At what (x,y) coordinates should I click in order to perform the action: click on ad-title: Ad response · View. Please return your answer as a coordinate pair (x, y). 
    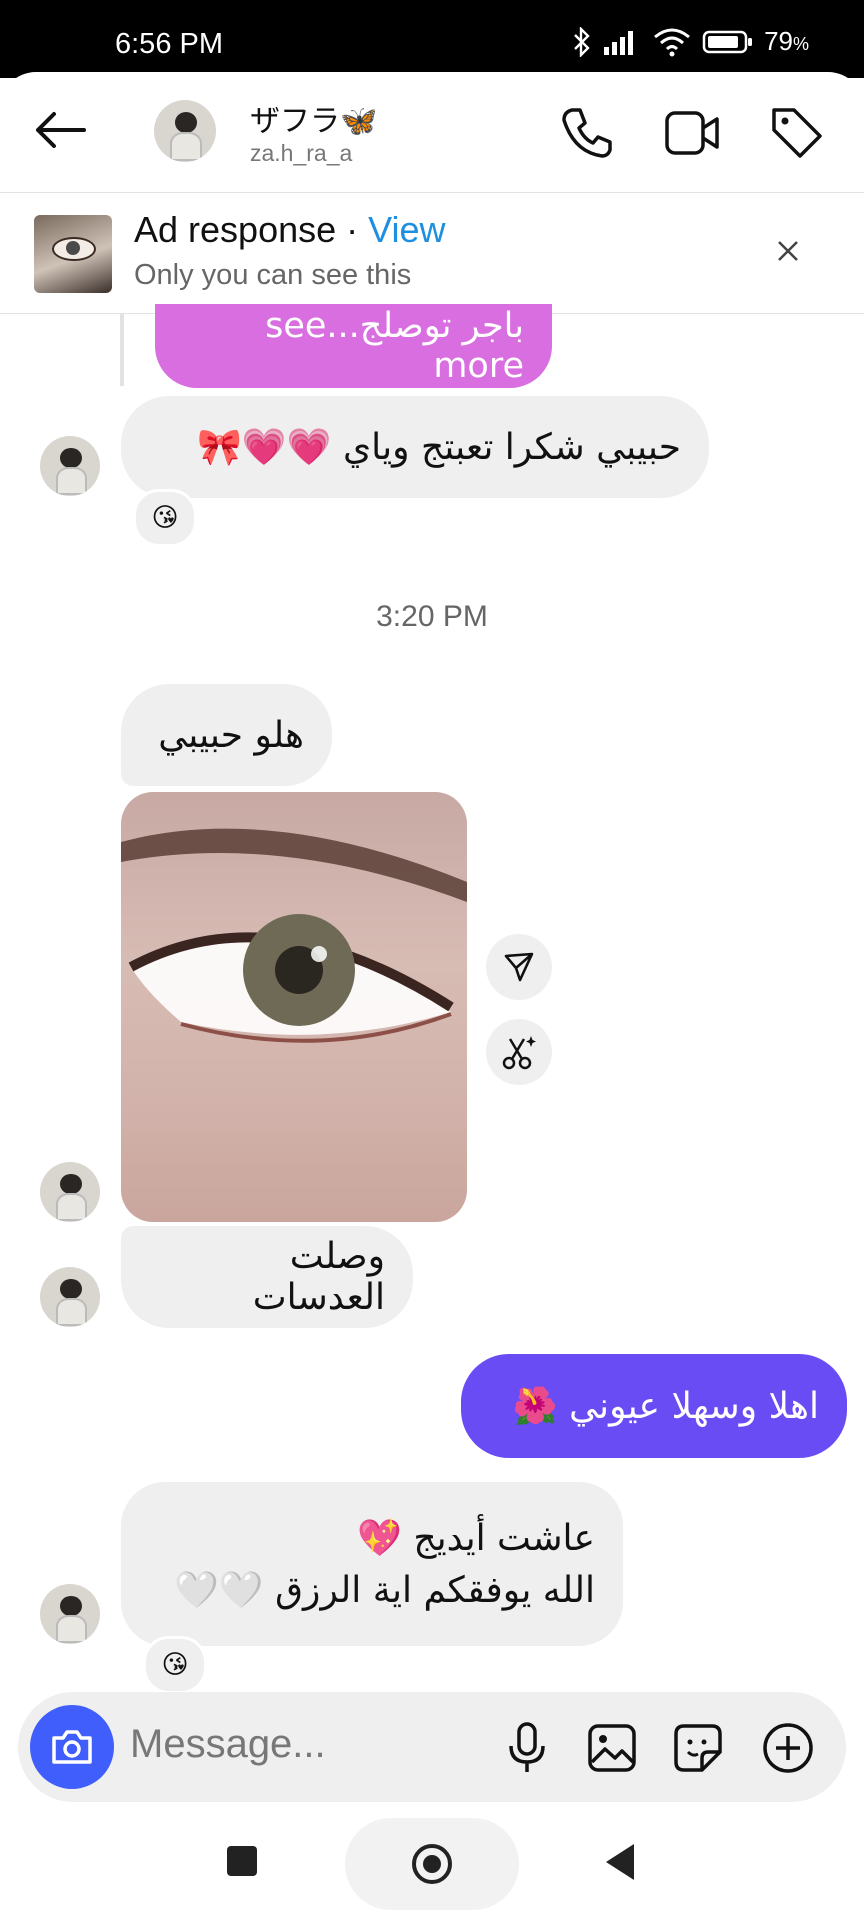
    Looking at the image, I should click on (290, 229).